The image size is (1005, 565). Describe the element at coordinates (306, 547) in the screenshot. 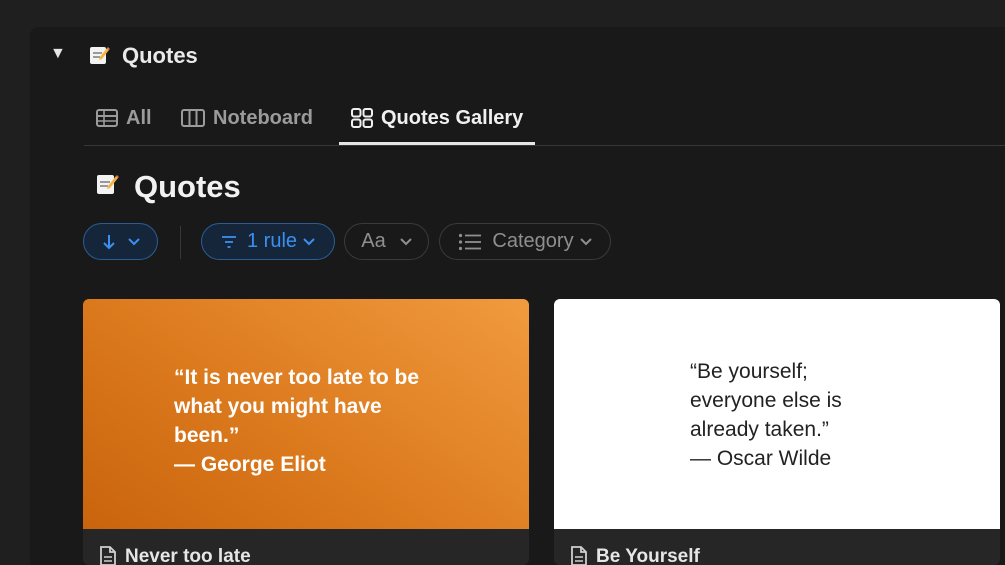

I see `card-footer: Never too late` at that location.